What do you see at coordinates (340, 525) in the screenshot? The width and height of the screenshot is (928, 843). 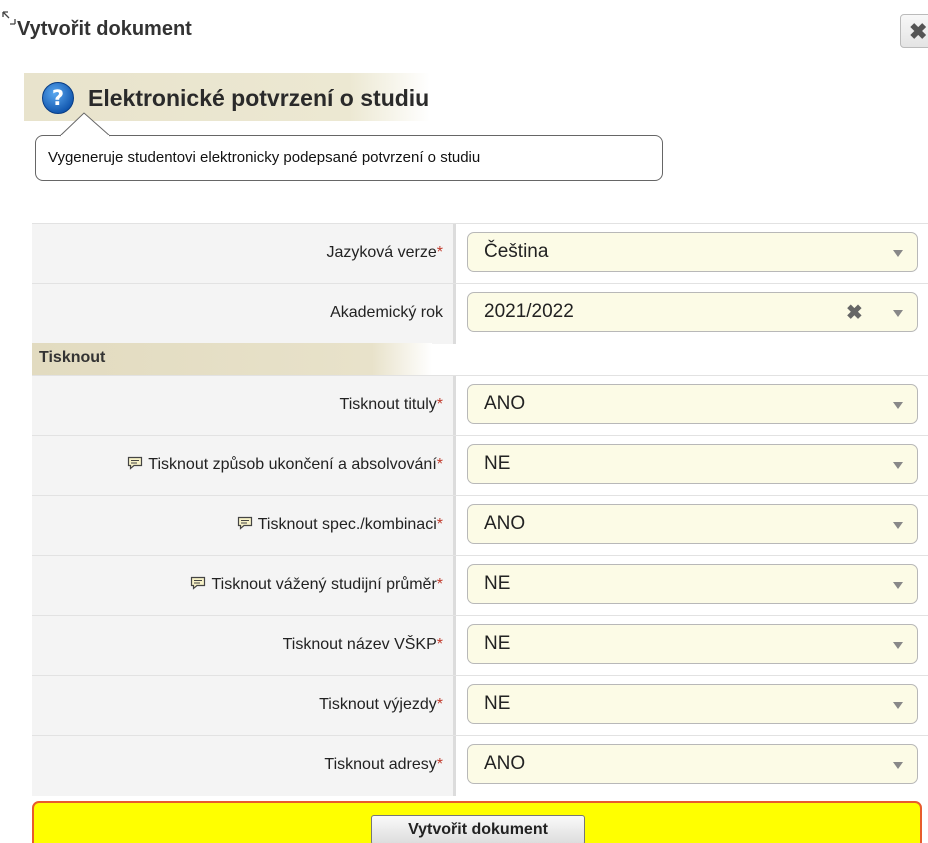 I see `field-label: Tisknout spec./kombinaci*` at bounding box center [340, 525].